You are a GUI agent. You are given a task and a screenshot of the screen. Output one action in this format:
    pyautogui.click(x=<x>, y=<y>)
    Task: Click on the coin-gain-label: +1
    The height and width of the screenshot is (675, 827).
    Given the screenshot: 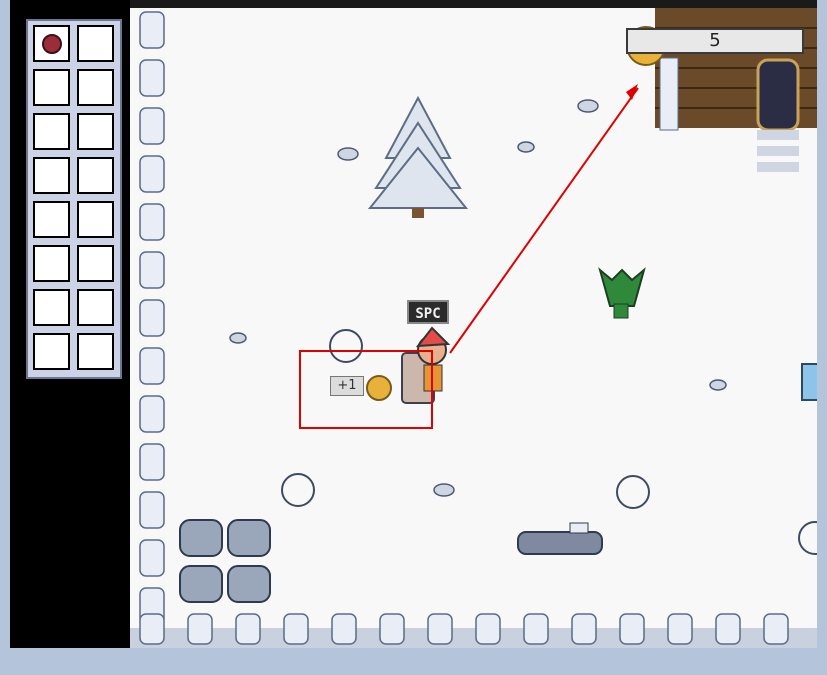 What is the action you would take?
    pyautogui.click(x=347, y=386)
    